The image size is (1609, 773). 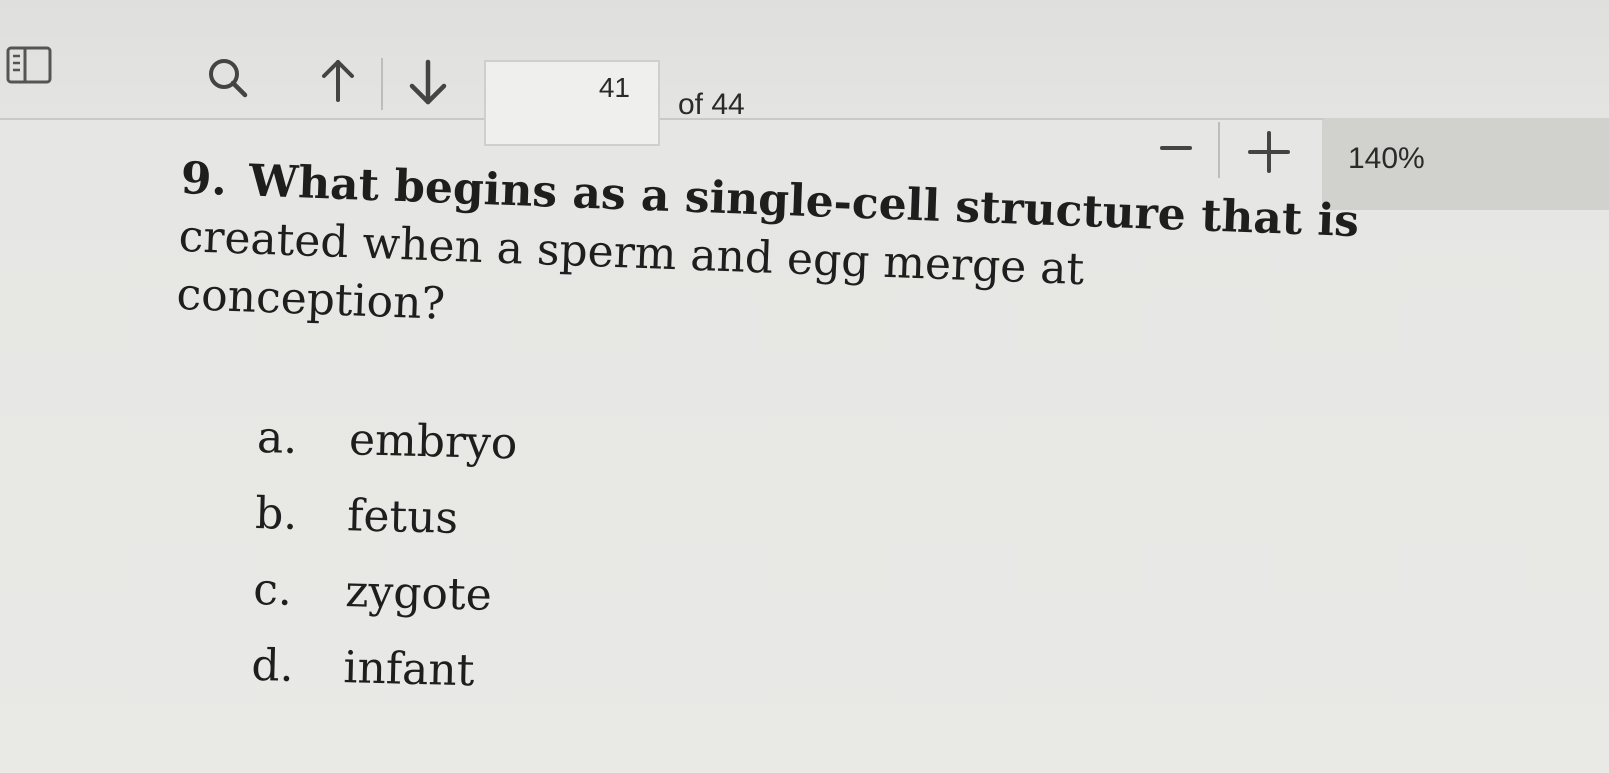 I want to click on find-in-document-button, so click(x=228, y=78).